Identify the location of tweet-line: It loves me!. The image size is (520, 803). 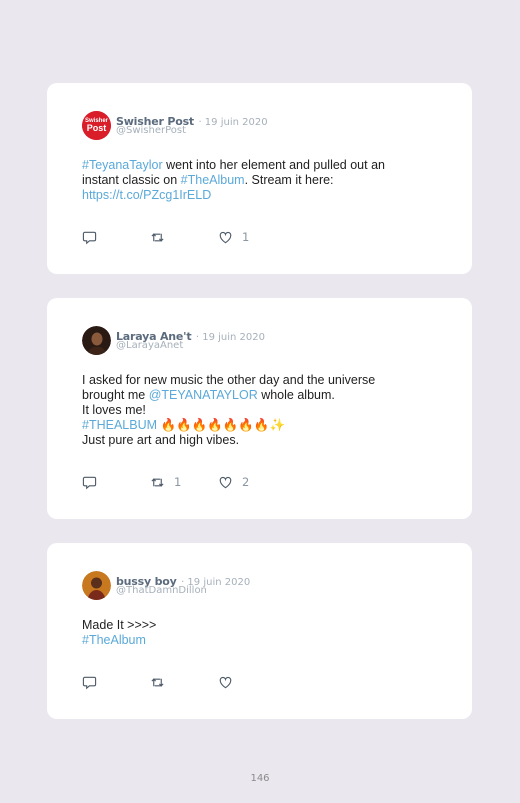
(228, 410).